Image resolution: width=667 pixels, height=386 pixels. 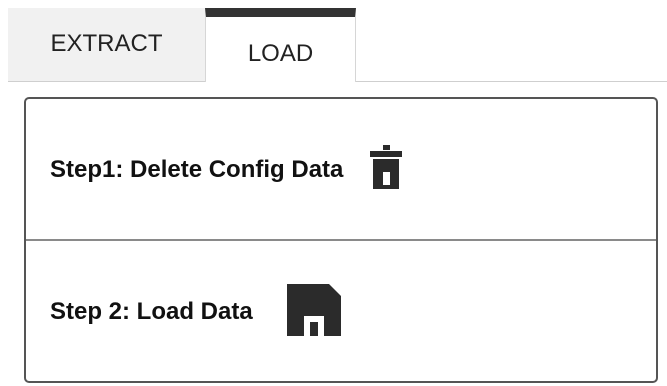 What do you see at coordinates (386, 169) in the screenshot?
I see `trash-icon` at bounding box center [386, 169].